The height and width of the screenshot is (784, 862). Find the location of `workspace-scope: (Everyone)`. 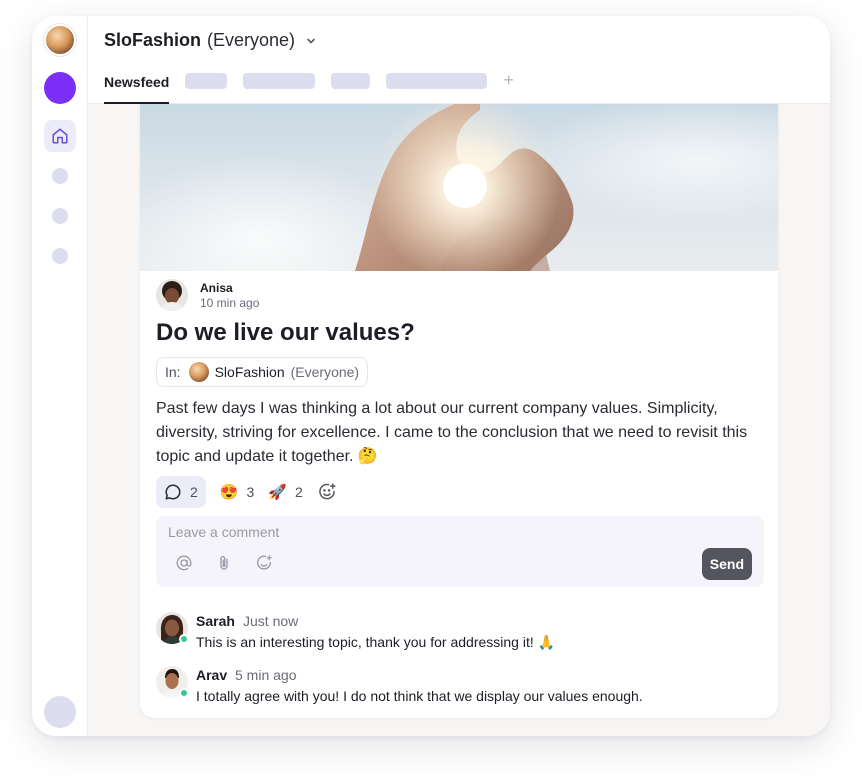

workspace-scope: (Everyone) is located at coordinates (251, 40).